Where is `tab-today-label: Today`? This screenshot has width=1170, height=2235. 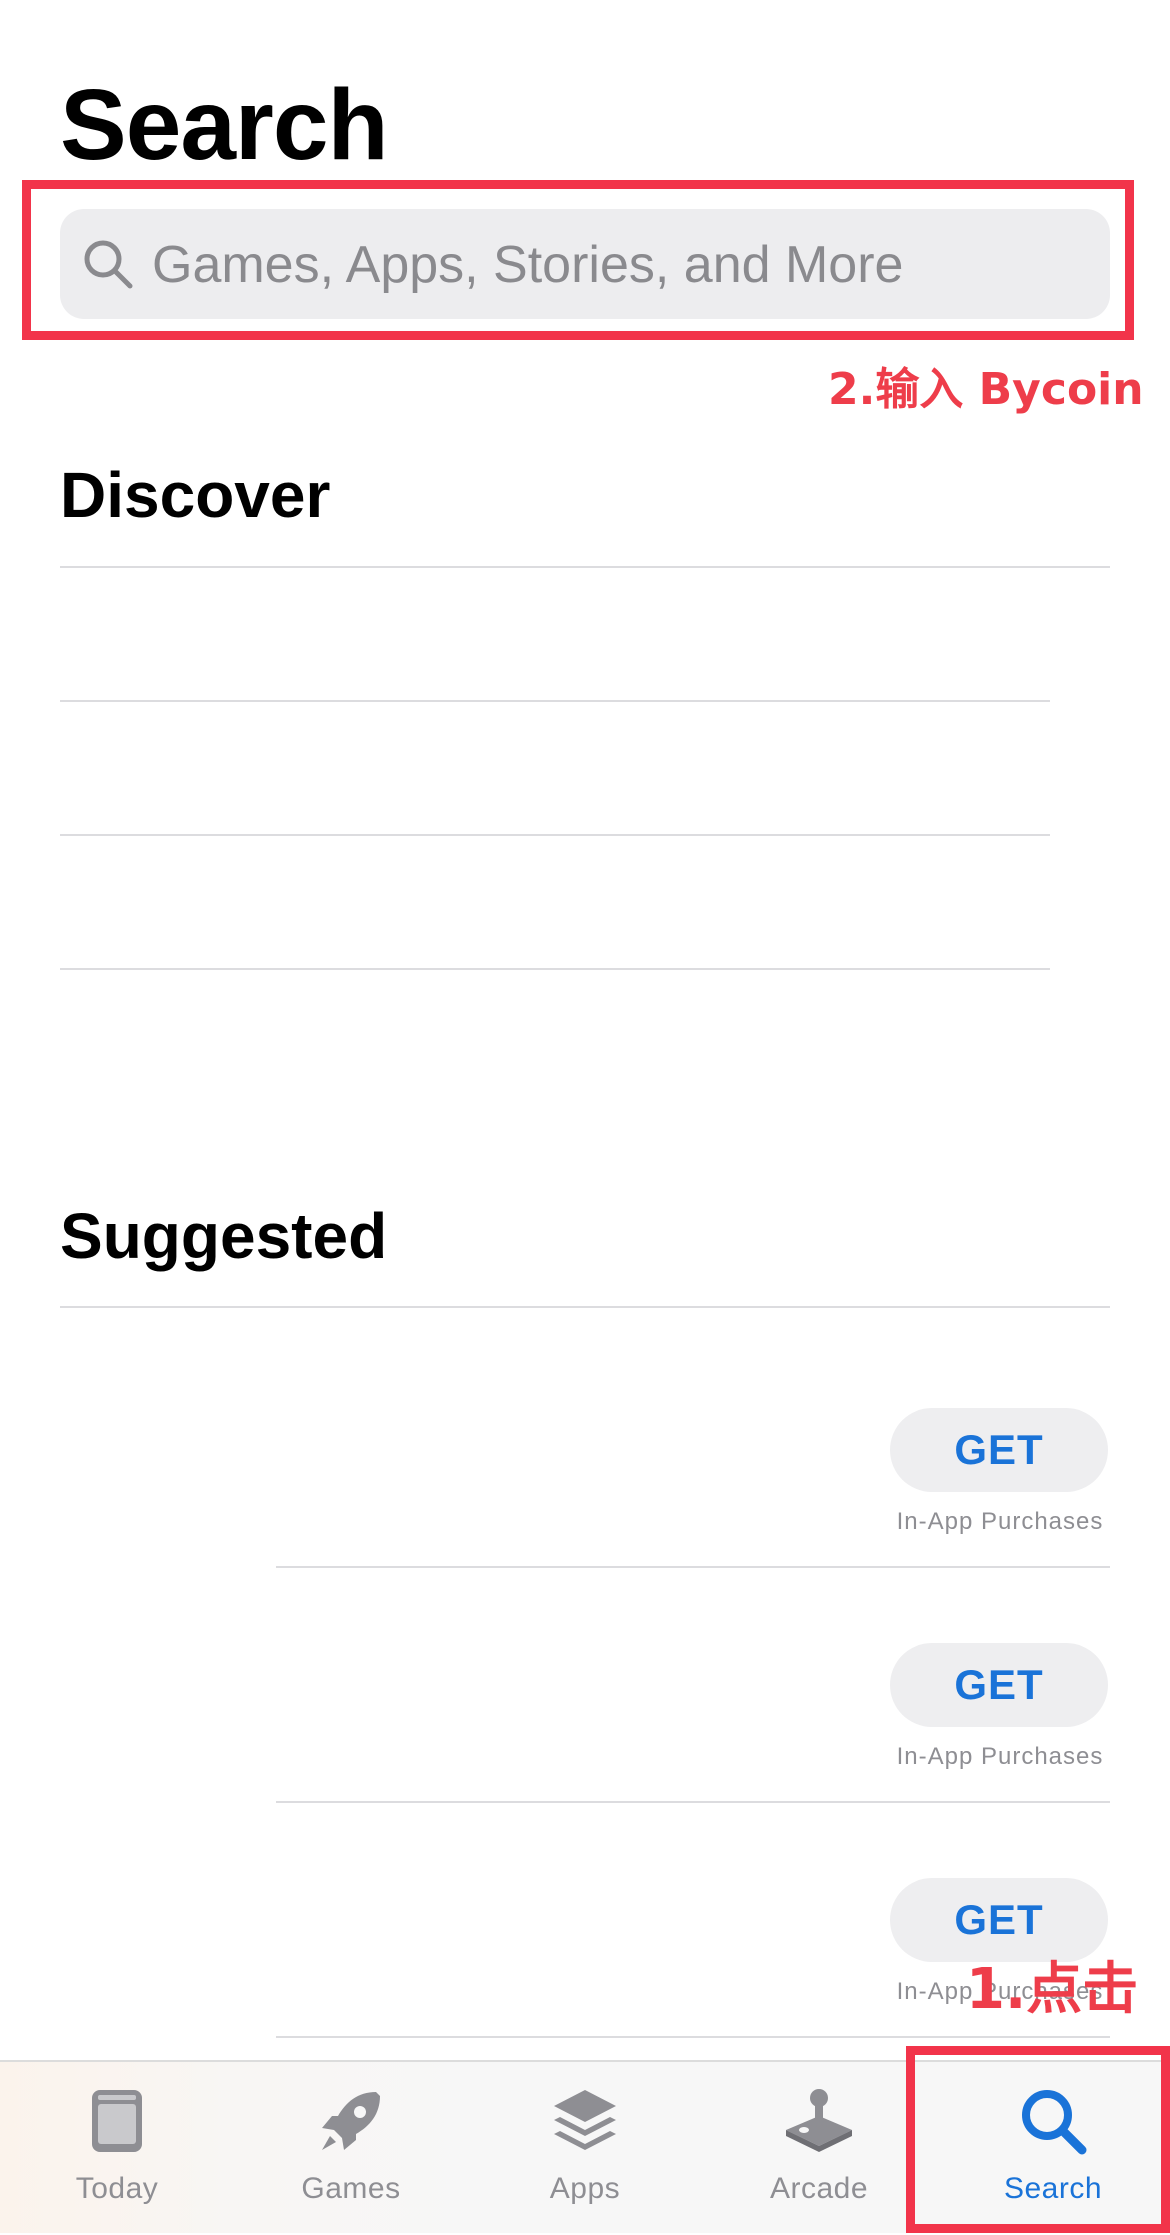 tab-today-label: Today is located at coordinates (117, 2188).